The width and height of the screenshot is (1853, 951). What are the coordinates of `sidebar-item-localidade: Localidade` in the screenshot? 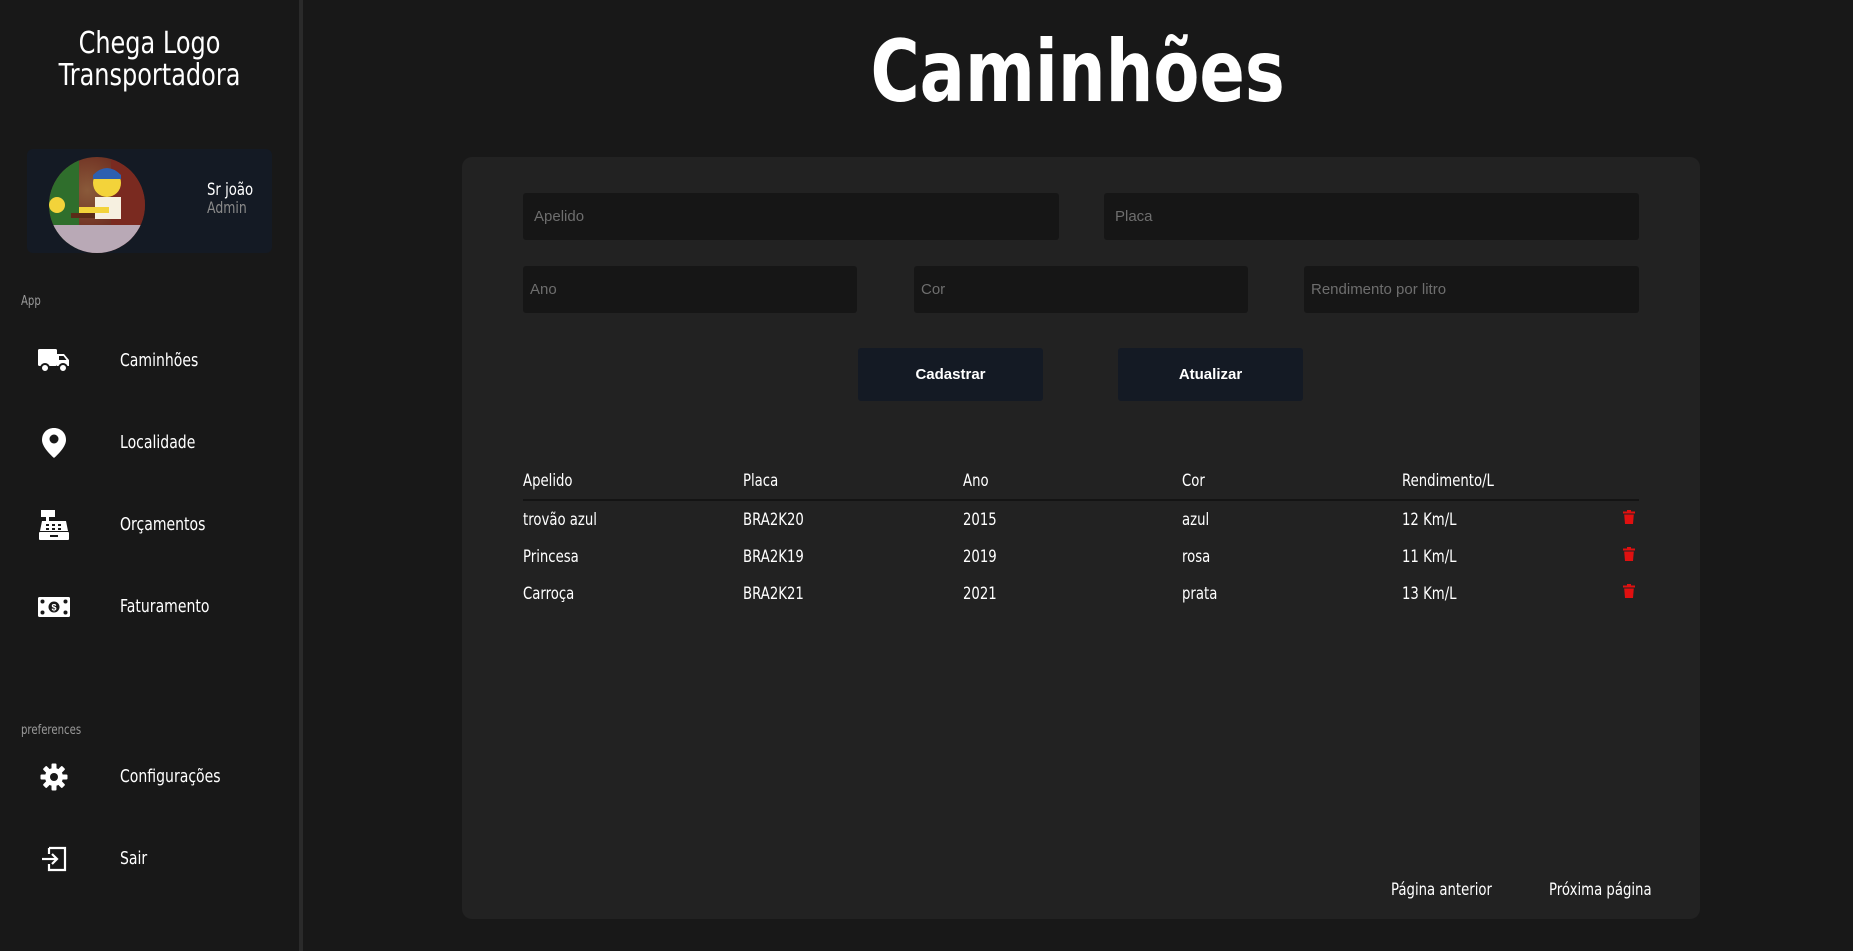 It's located at (149, 443).